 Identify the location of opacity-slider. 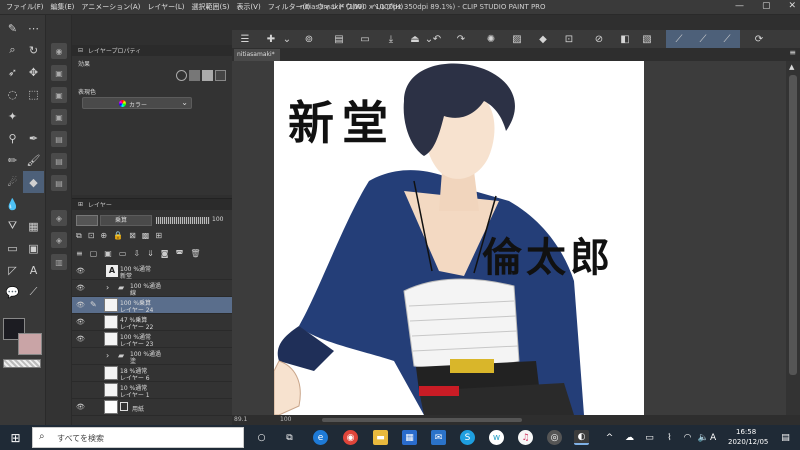
(183, 220).